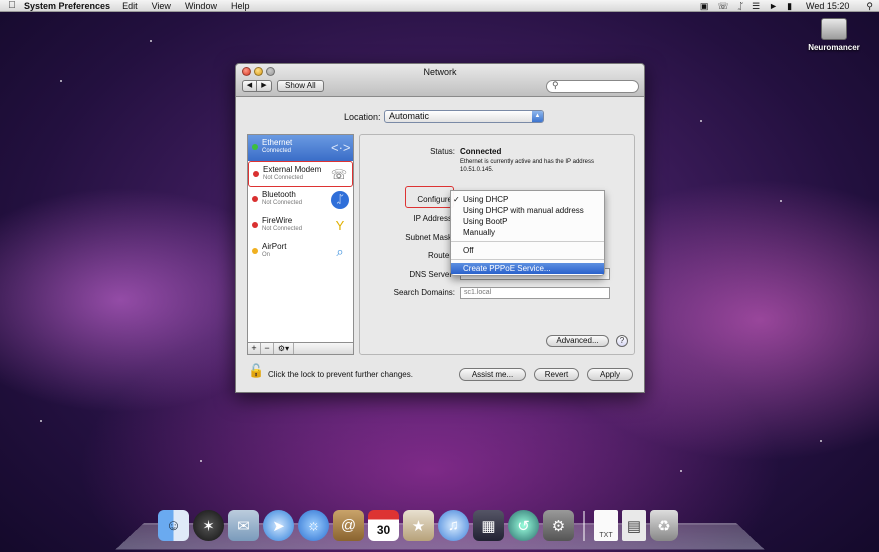 The image size is (879, 552). Describe the element at coordinates (418, 525) in the screenshot. I see `preview-icon: ★` at that location.